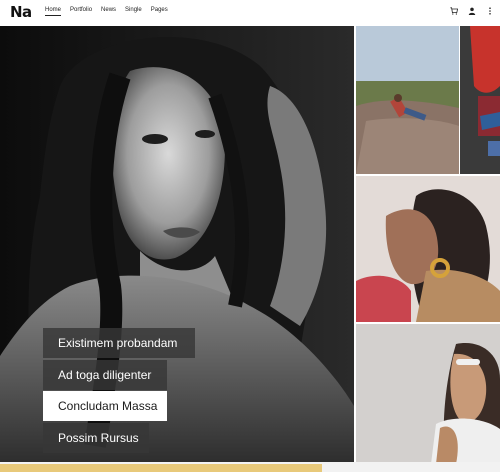  What do you see at coordinates (159, 11) in the screenshot?
I see `nav-item-pages: Pages` at bounding box center [159, 11].